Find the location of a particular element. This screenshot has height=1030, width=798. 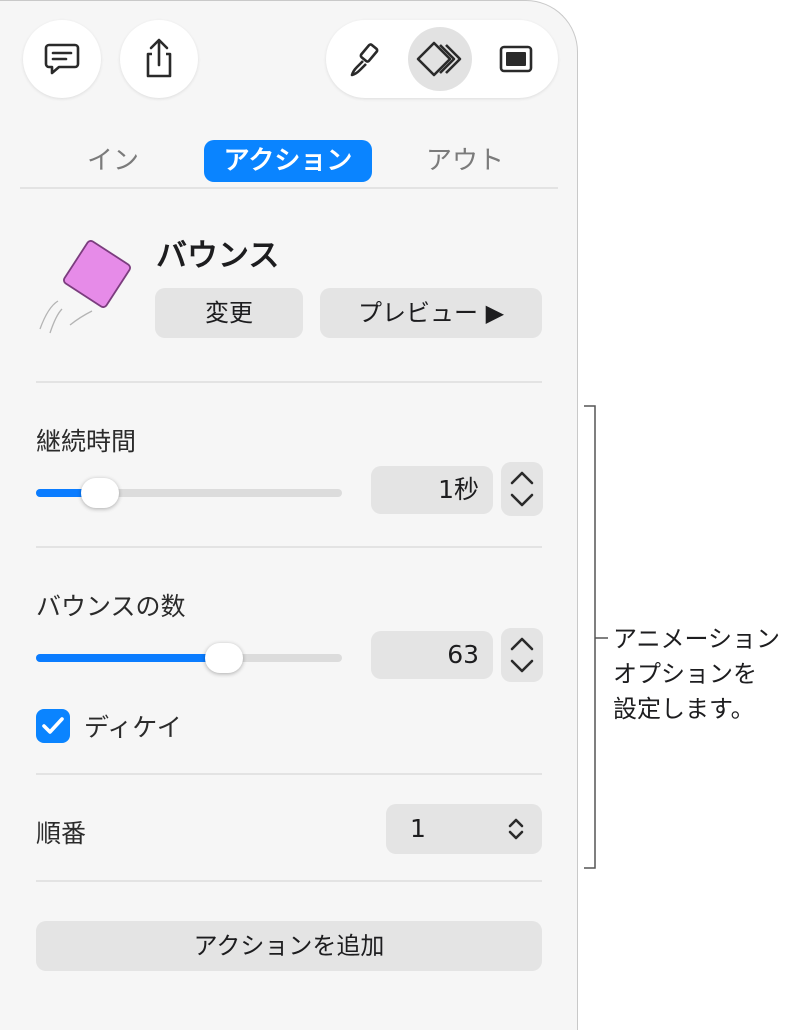

document-icon is located at coordinates (516, 59).